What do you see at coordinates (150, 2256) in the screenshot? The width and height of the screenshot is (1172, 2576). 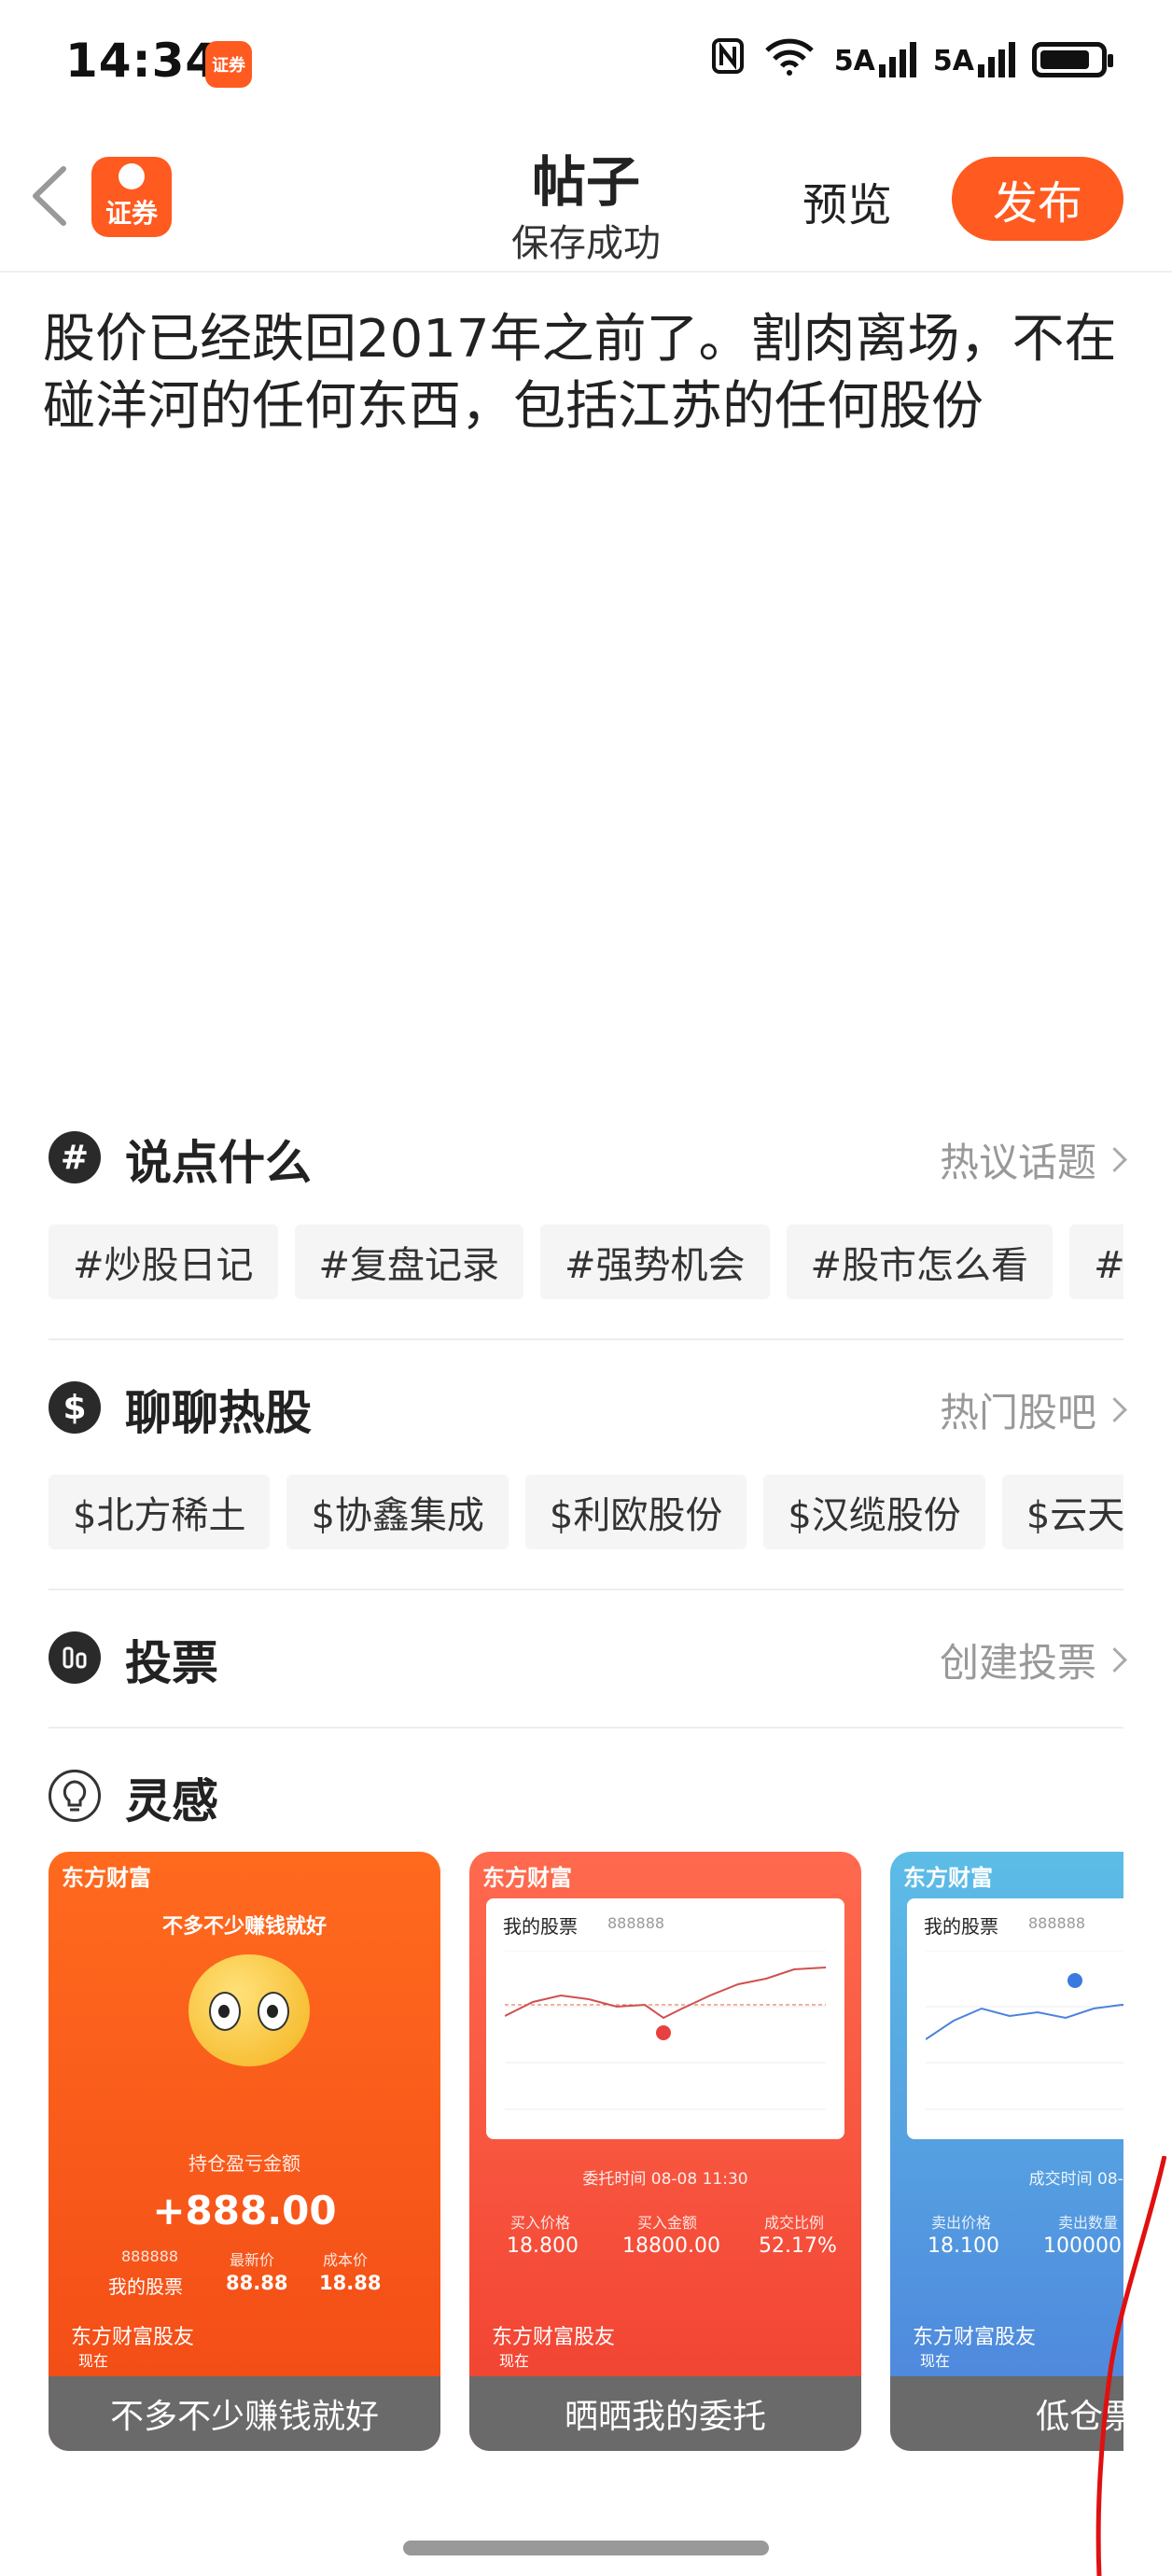 I see `stock-code: 888888` at bounding box center [150, 2256].